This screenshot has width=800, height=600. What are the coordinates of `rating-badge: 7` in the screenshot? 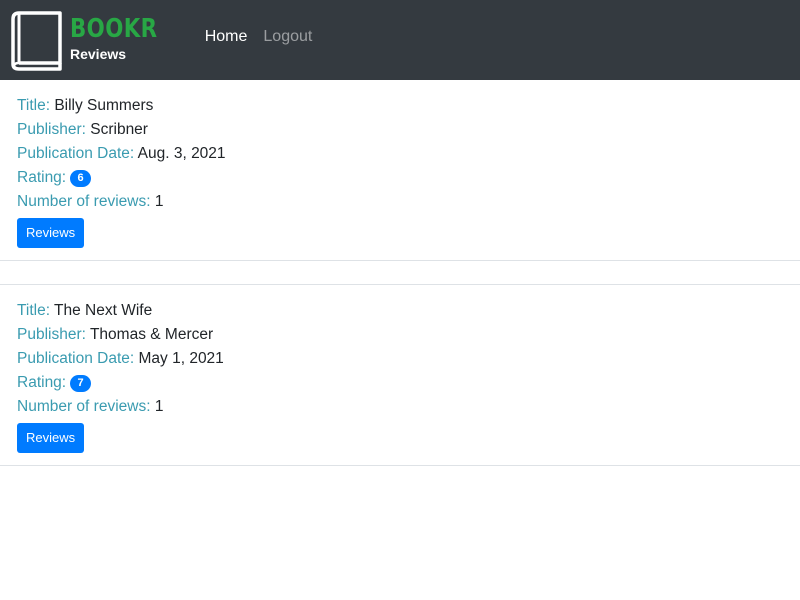 It's located at (80, 383).